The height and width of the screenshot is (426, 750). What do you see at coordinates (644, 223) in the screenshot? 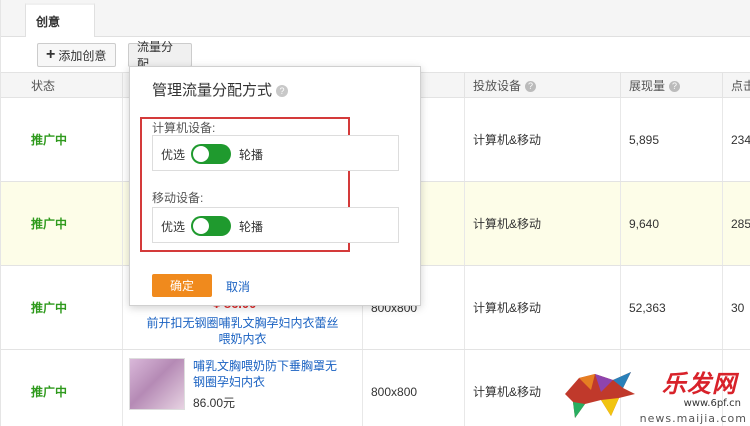
I see `impressions-value: 9,640` at bounding box center [644, 223].